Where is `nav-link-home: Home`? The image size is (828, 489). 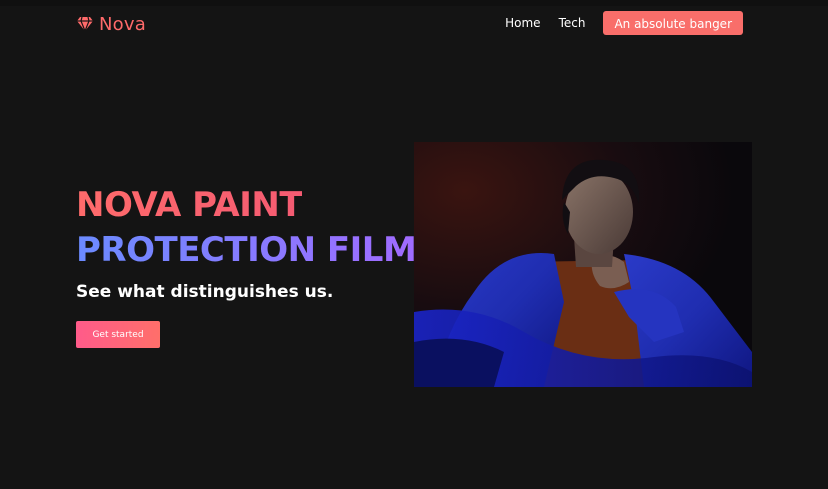
nav-link-home: Home is located at coordinates (522, 23).